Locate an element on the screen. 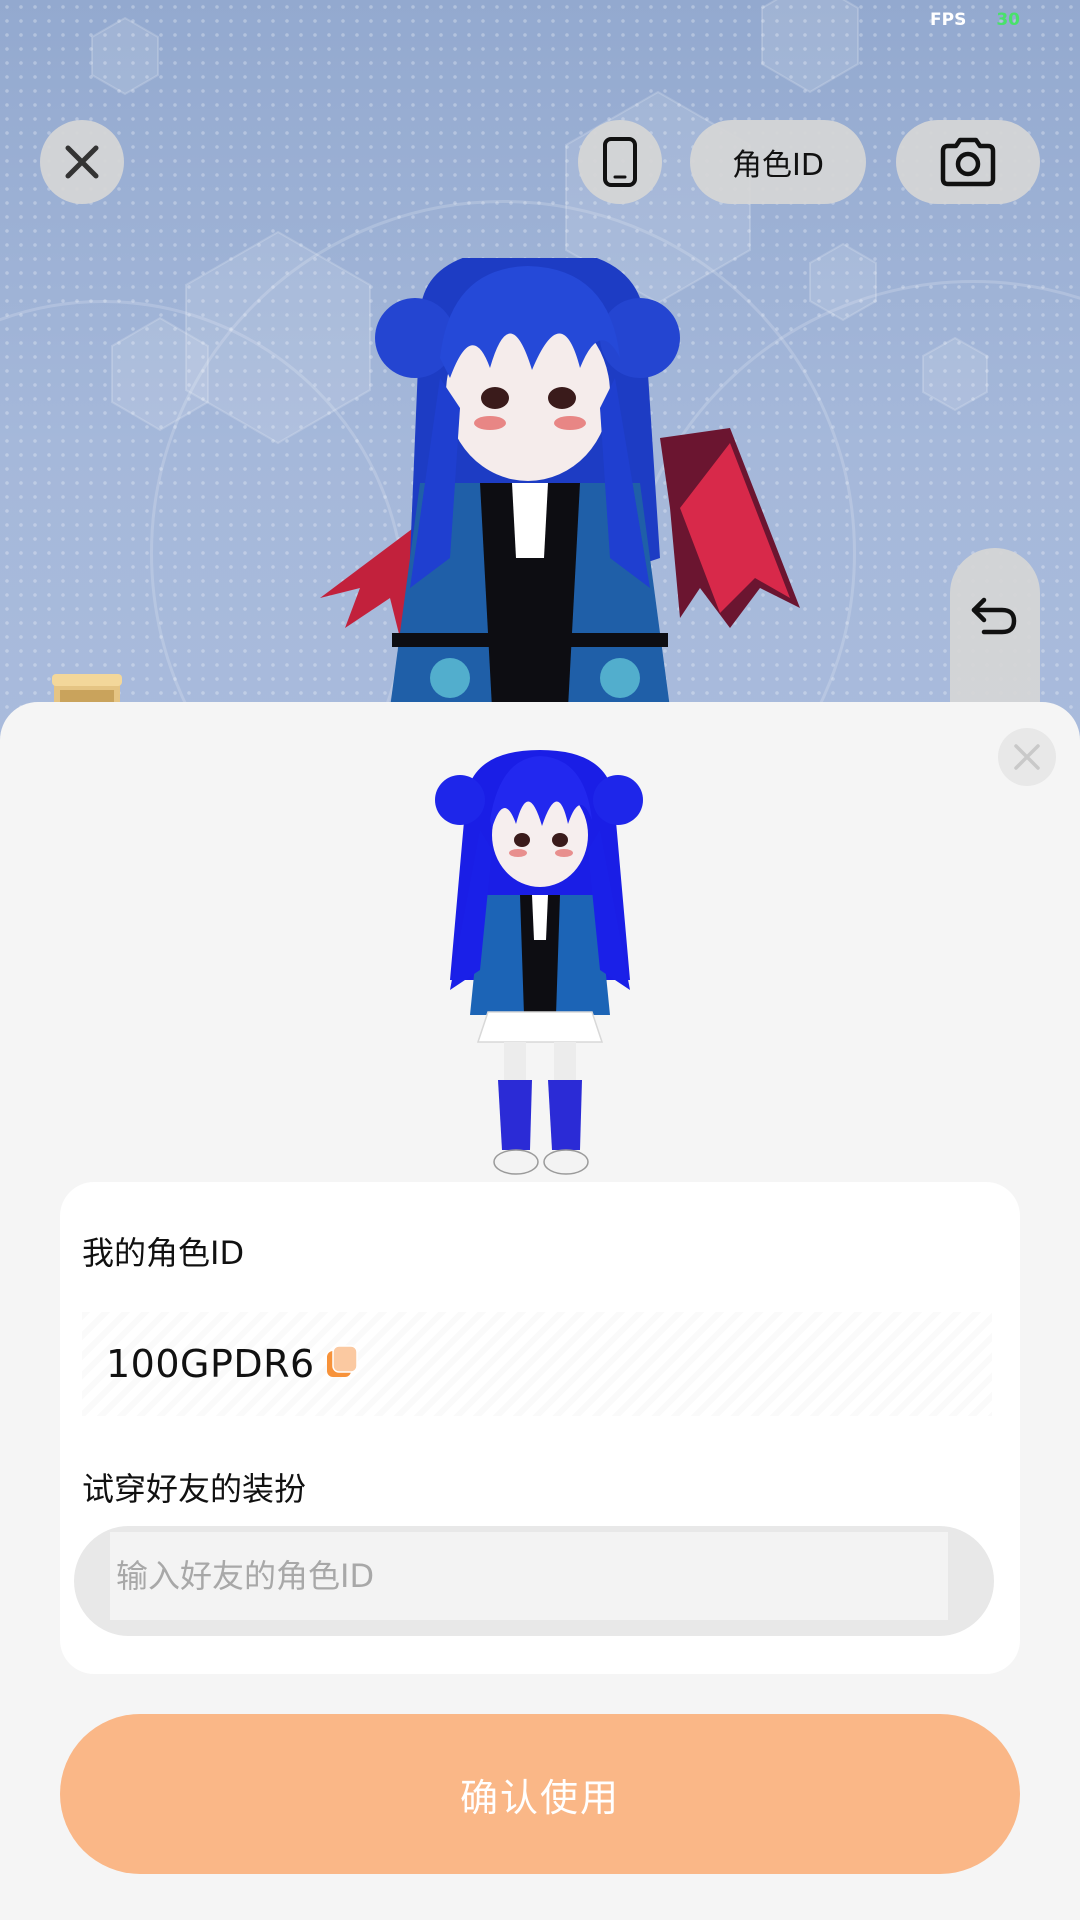 The image size is (1080, 1920). avatar-preview is located at coordinates (539, 962).